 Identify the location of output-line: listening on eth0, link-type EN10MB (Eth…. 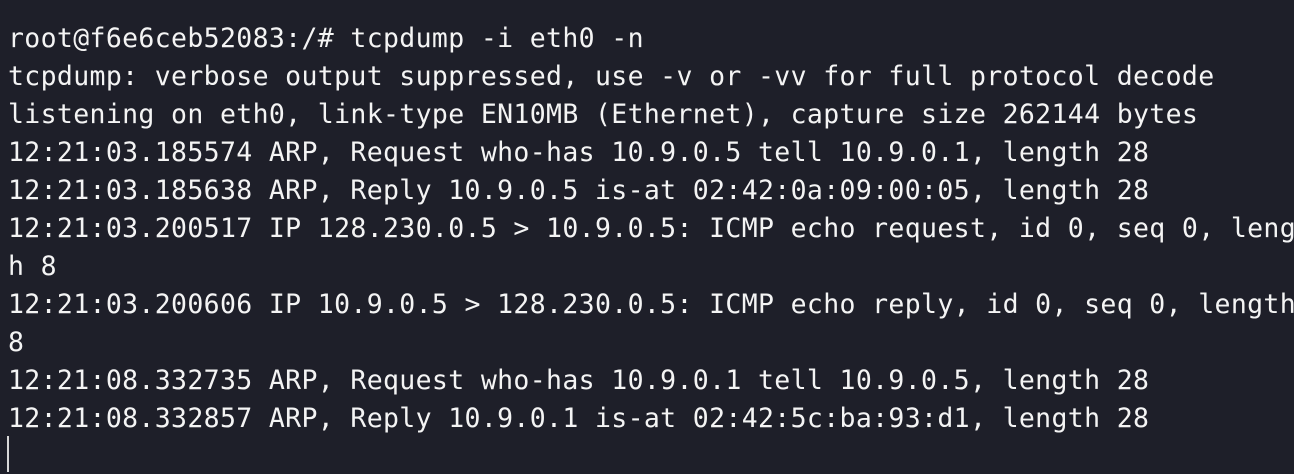
(603, 114).